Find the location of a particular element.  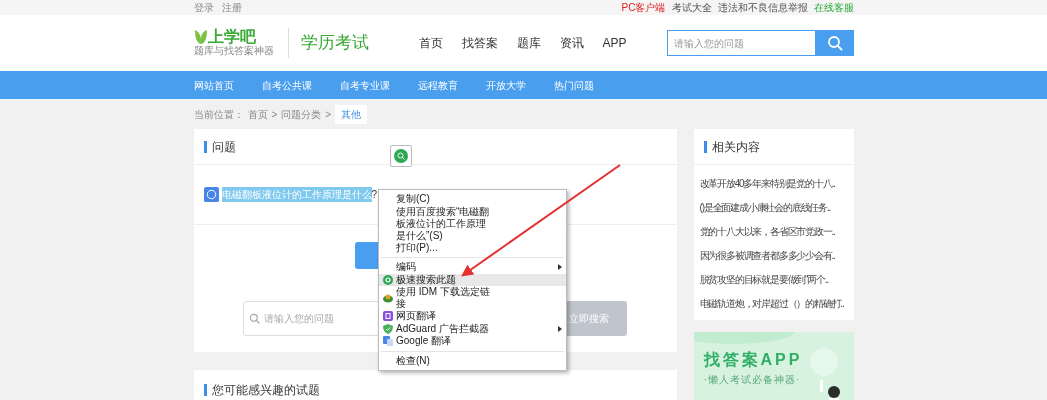

related-link: ()是全面建成小康社会的底线任务.. is located at coordinates (765, 208).